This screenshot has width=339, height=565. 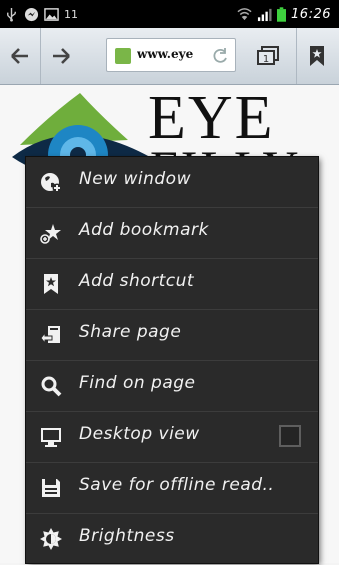 What do you see at coordinates (130, 332) in the screenshot?
I see `menu-item-label: Share page` at bounding box center [130, 332].